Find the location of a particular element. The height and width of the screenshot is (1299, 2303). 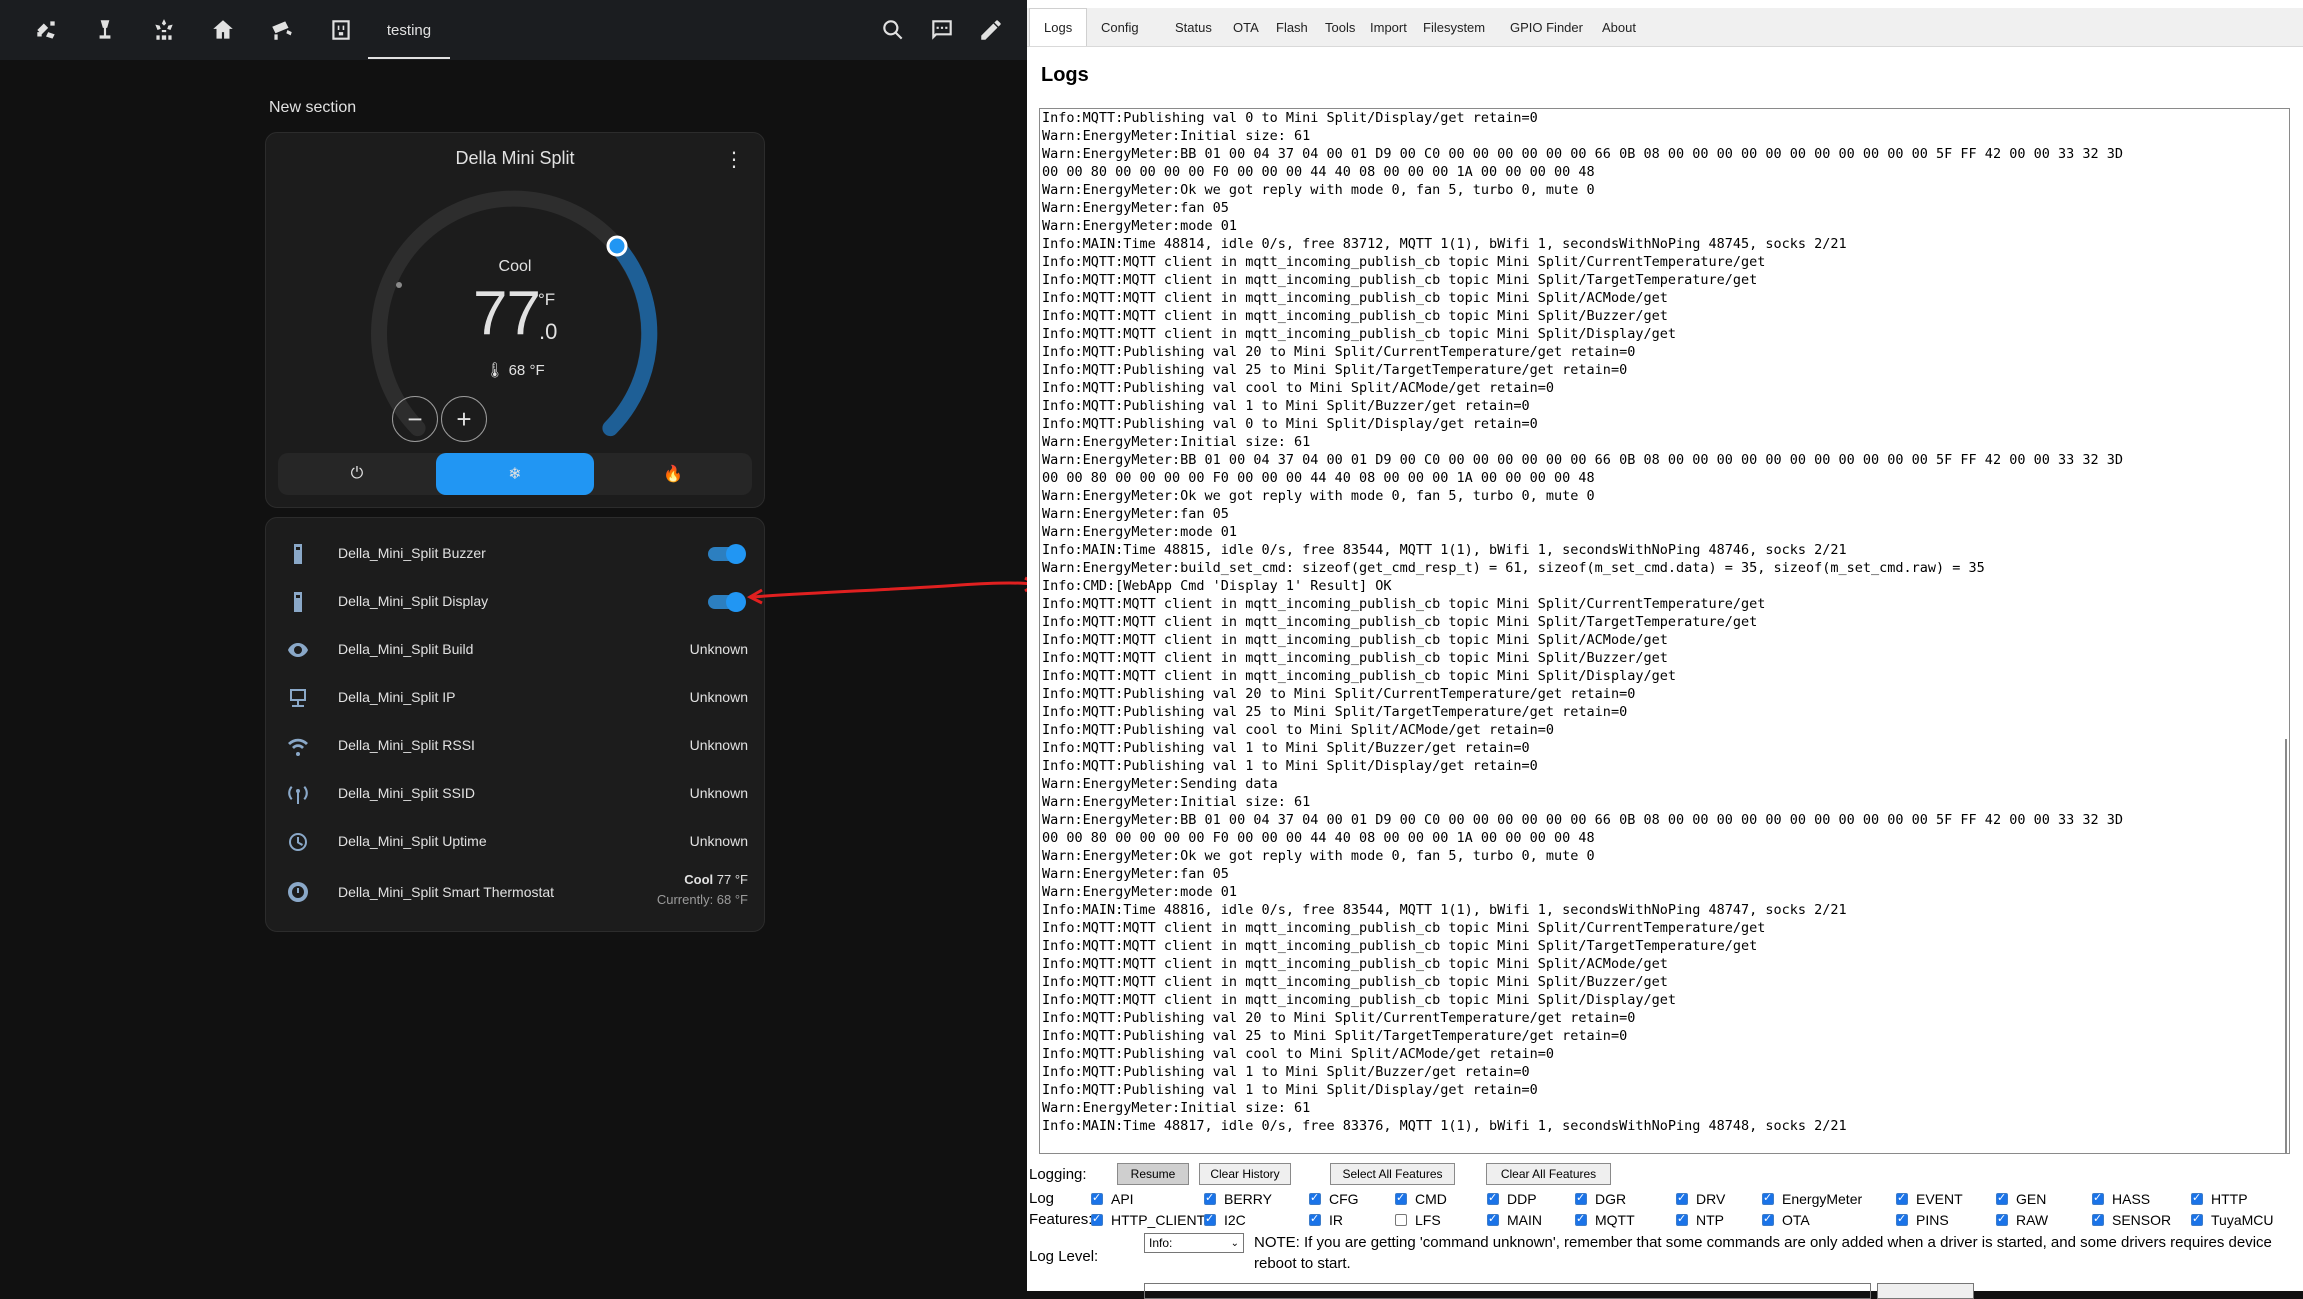

hvac-mode-label: Cool is located at coordinates (515, 266).